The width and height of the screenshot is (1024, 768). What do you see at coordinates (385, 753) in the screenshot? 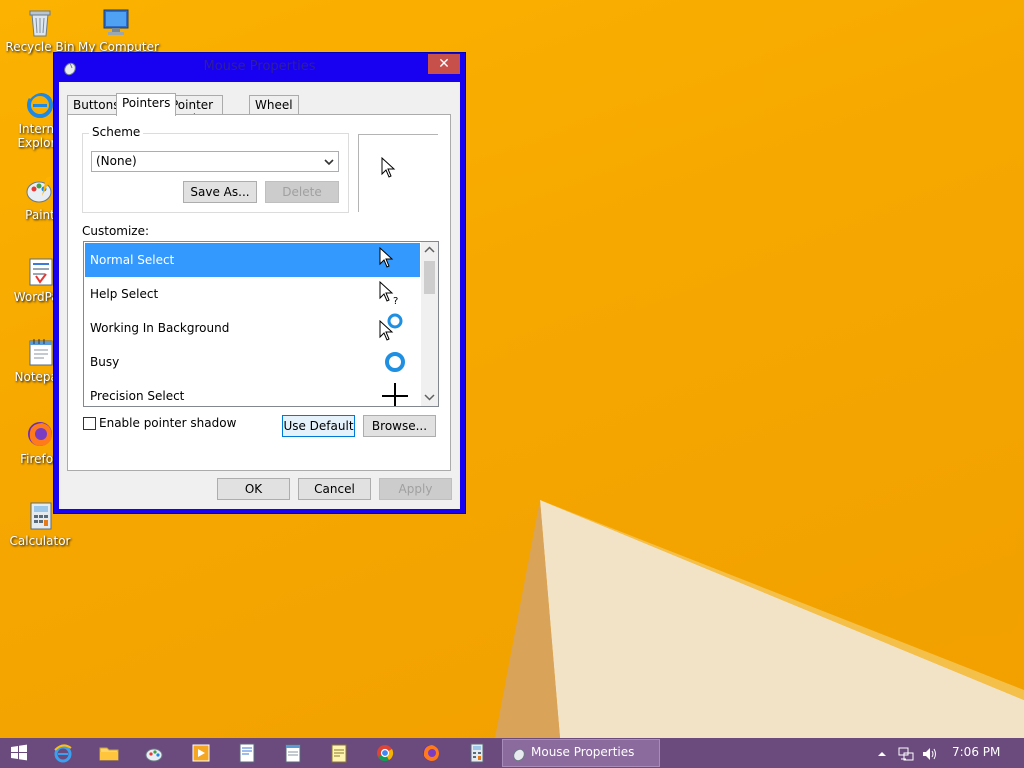
I see `chrome-icon` at bounding box center [385, 753].